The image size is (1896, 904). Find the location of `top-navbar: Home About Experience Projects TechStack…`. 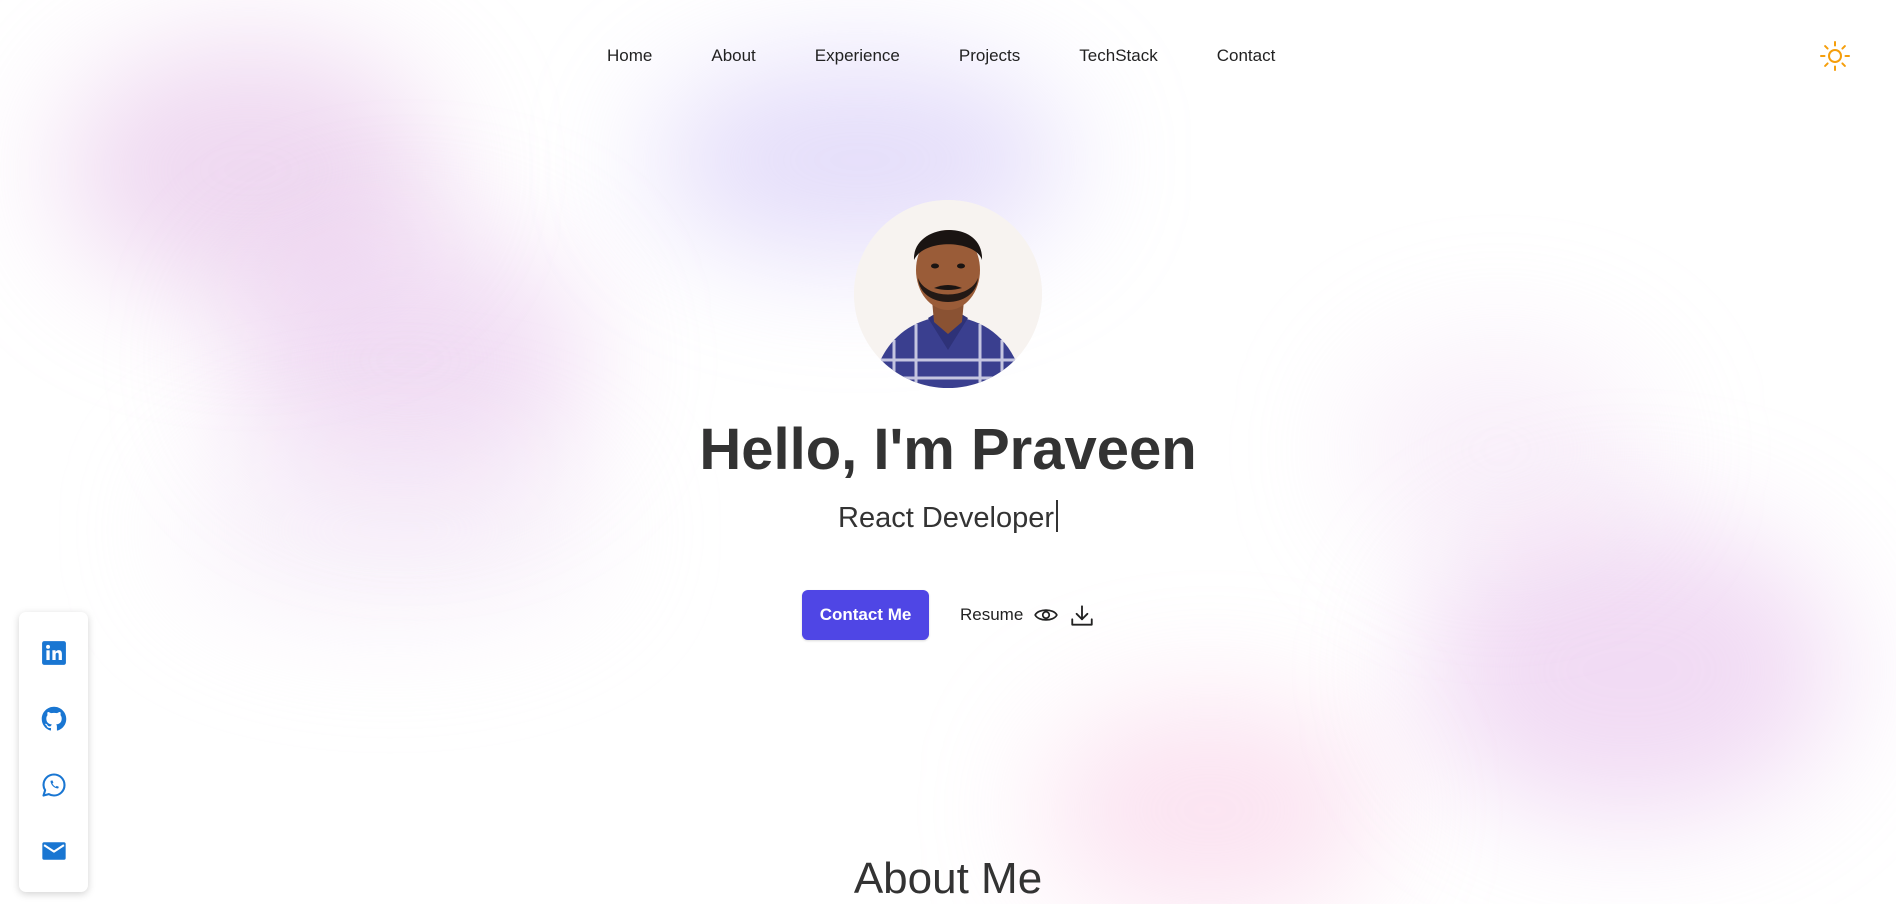

top-navbar: Home About Experience Projects TechStack… is located at coordinates (948, 56).